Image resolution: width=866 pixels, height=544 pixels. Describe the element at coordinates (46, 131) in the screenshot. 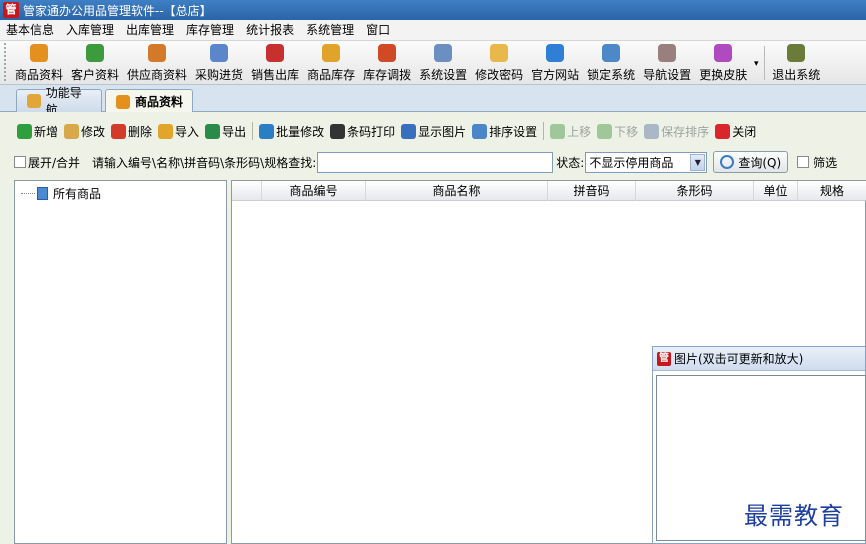

I see `action-label: 新增` at that location.